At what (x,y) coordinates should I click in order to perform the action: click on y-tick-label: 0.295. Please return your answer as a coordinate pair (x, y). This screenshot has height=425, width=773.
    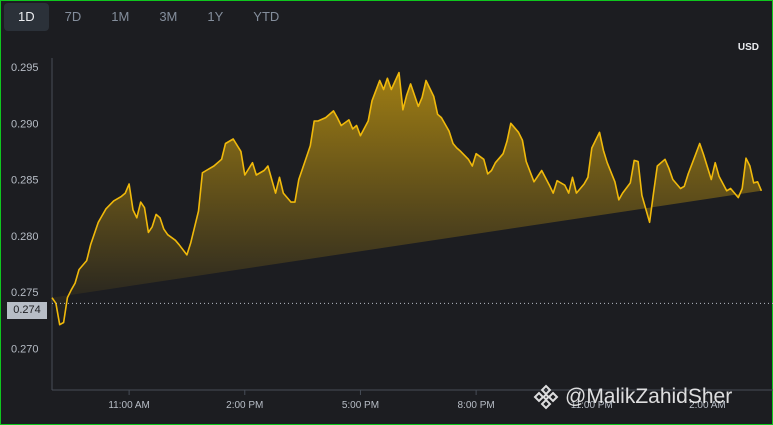
    Looking at the image, I should click on (25, 68).